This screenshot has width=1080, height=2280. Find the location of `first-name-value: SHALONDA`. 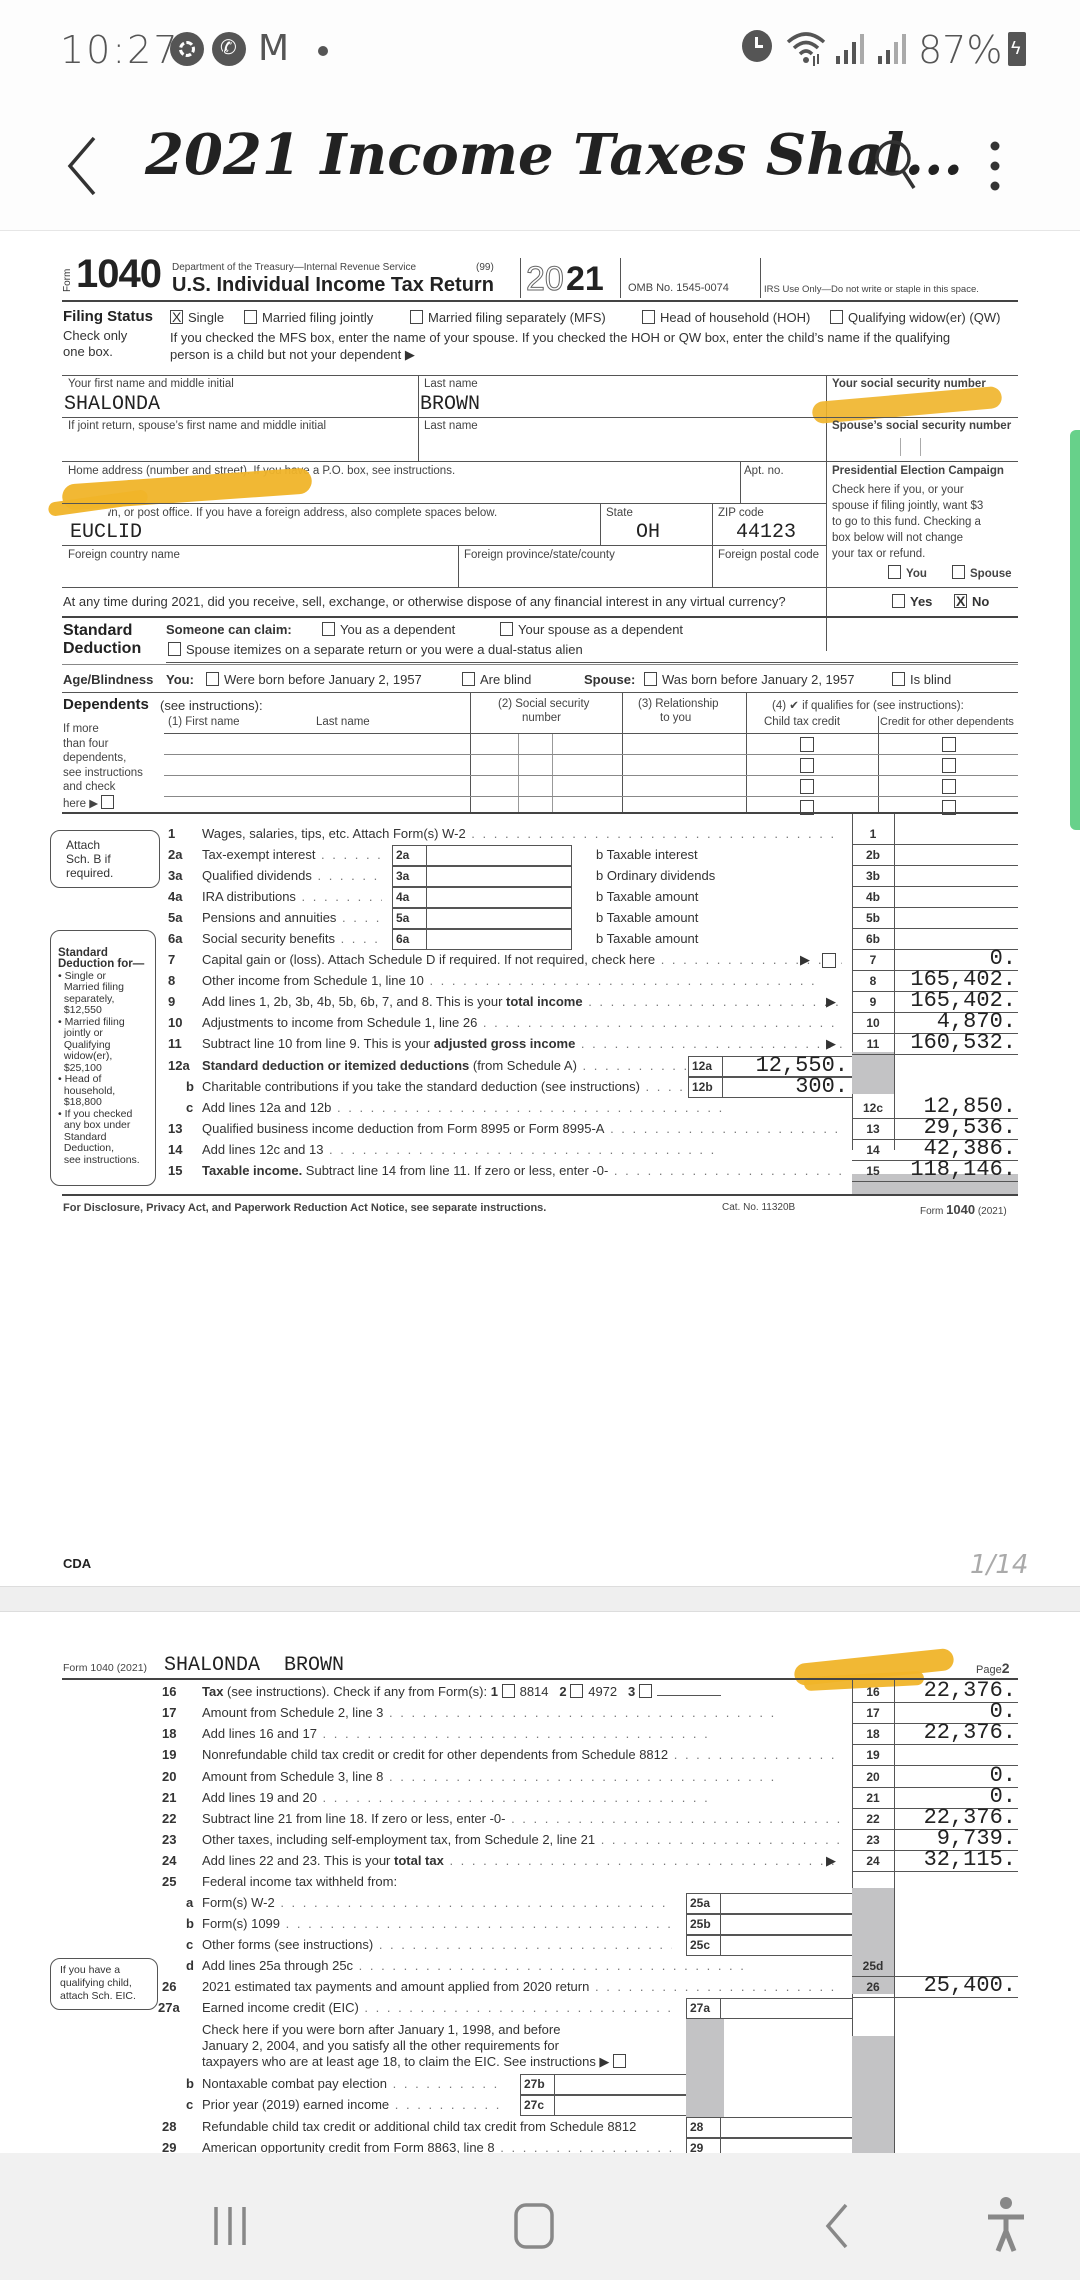

first-name-value: SHALONDA is located at coordinates (112, 404).